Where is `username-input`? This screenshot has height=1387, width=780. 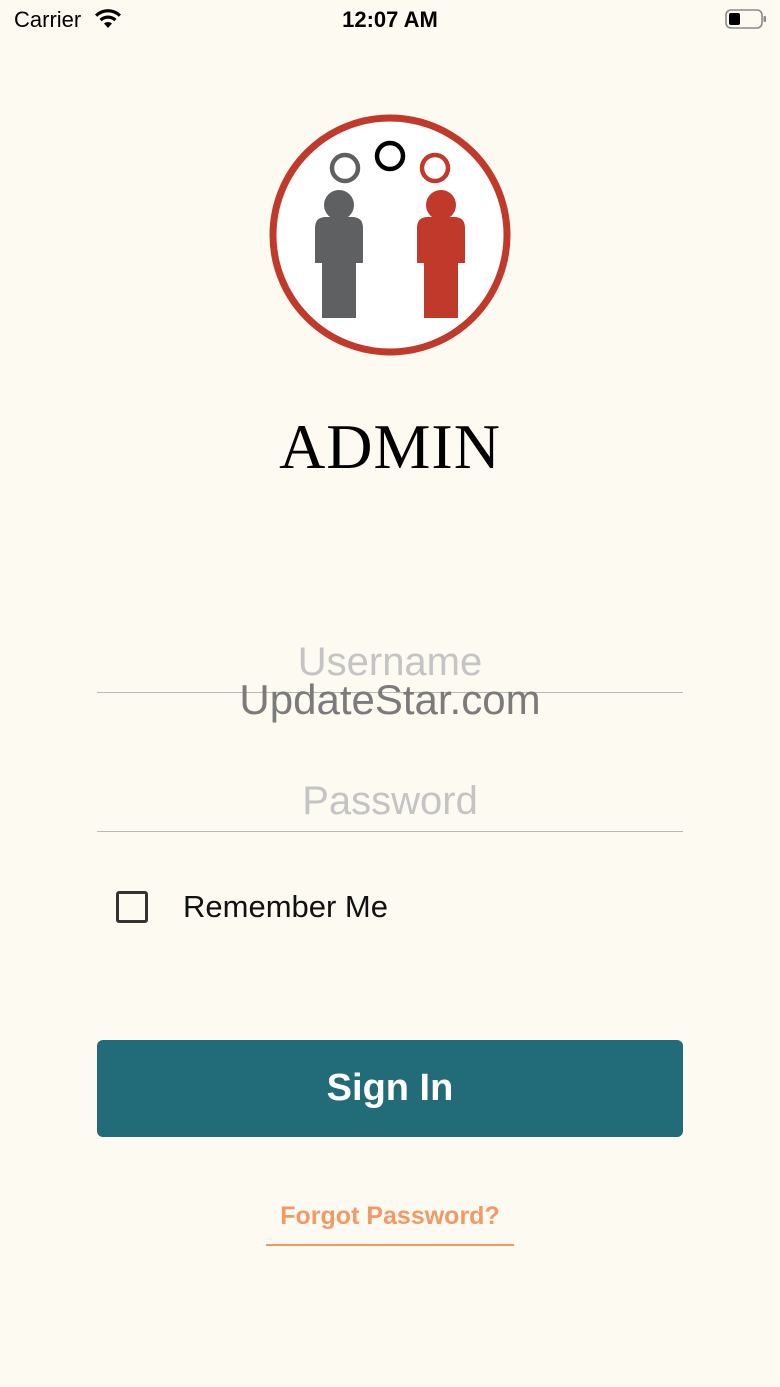
username-input is located at coordinates (390, 662).